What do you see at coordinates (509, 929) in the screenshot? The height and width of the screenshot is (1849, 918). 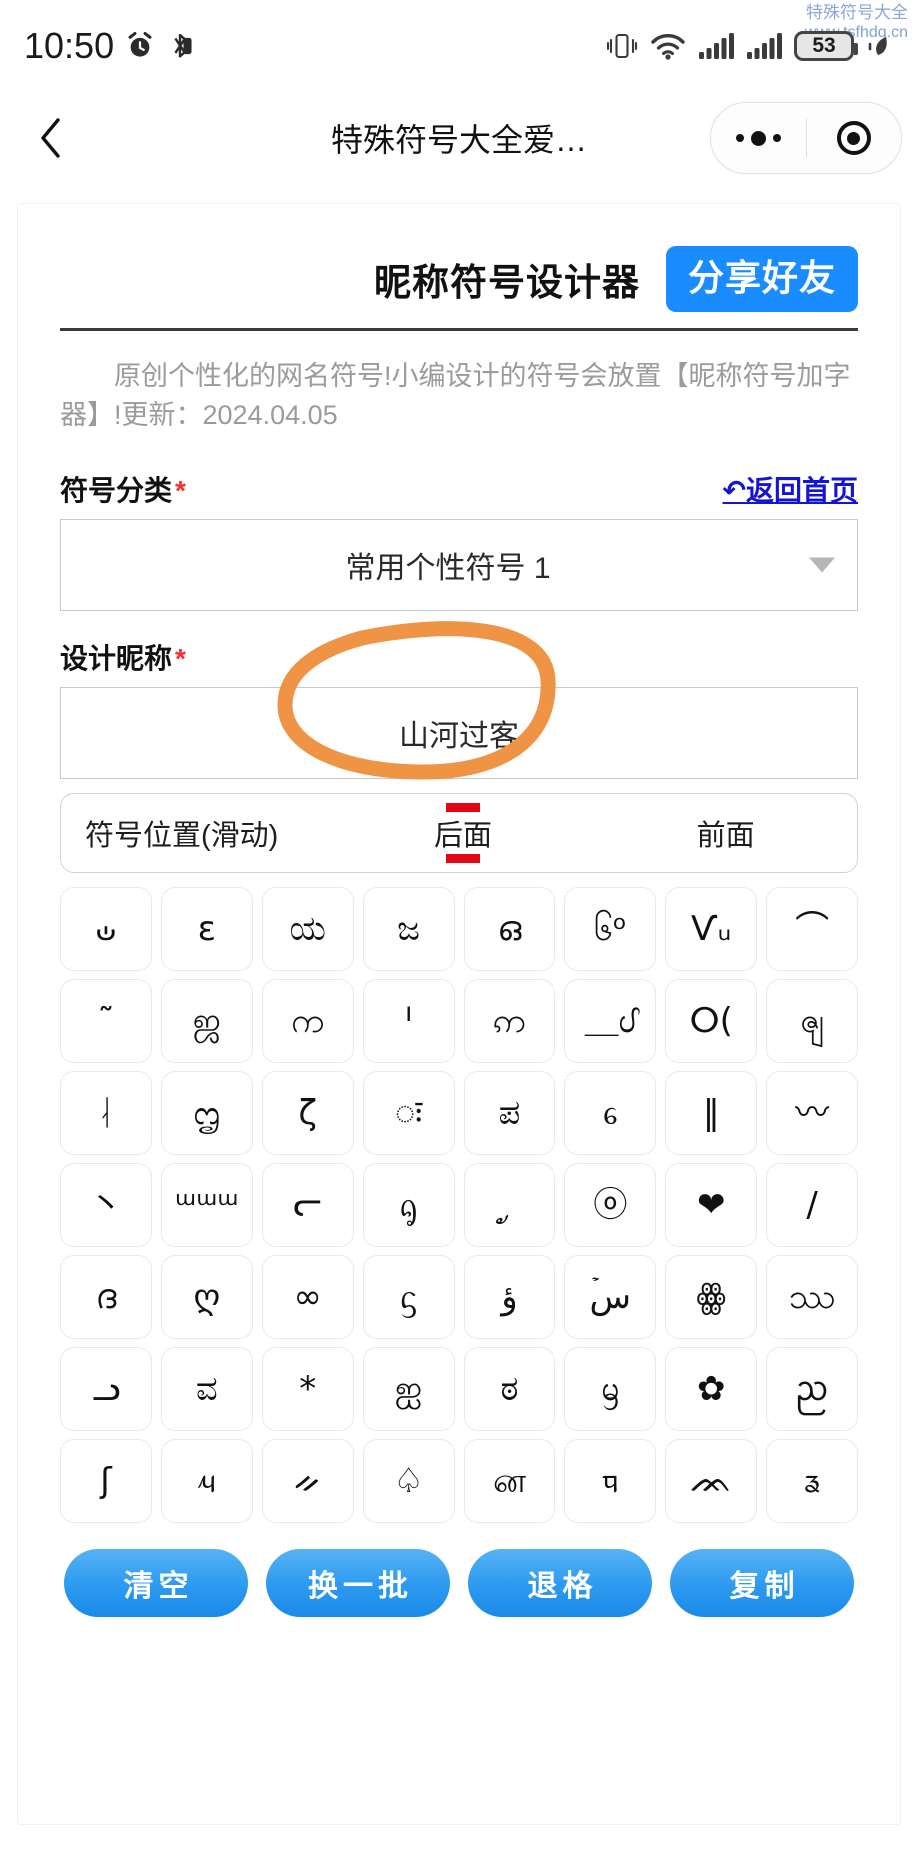 I see `symbol-cell: ഒ` at bounding box center [509, 929].